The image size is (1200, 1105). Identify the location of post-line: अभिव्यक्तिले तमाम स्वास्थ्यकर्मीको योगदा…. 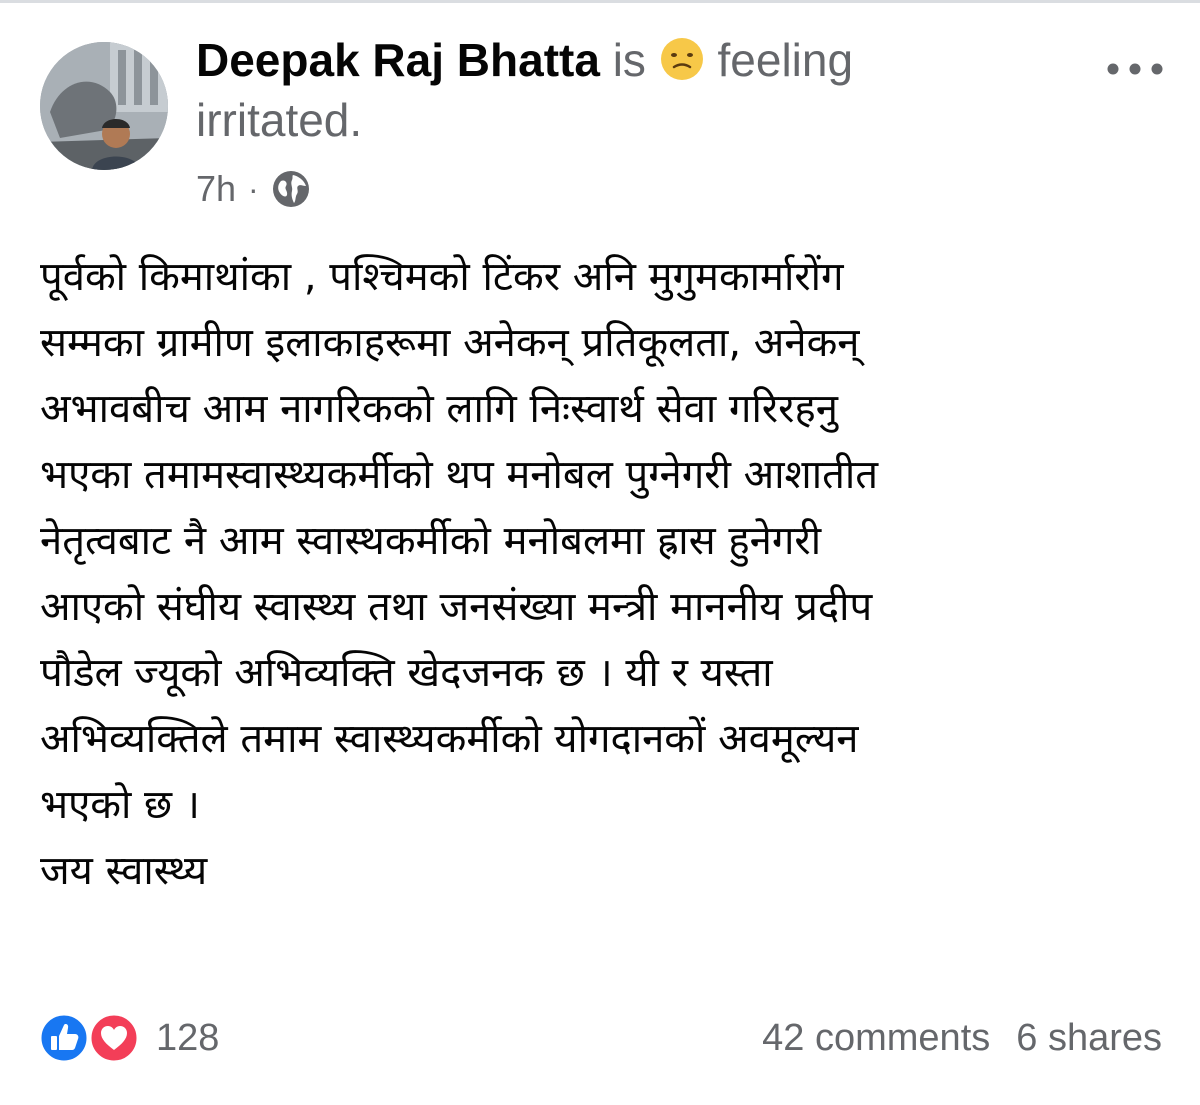
(449, 739).